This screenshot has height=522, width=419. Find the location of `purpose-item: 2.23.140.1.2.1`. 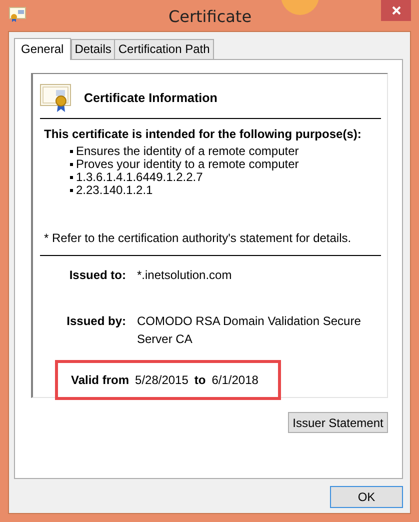

purpose-item: 2.23.140.1.2.1 is located at coordinates (114, 190).